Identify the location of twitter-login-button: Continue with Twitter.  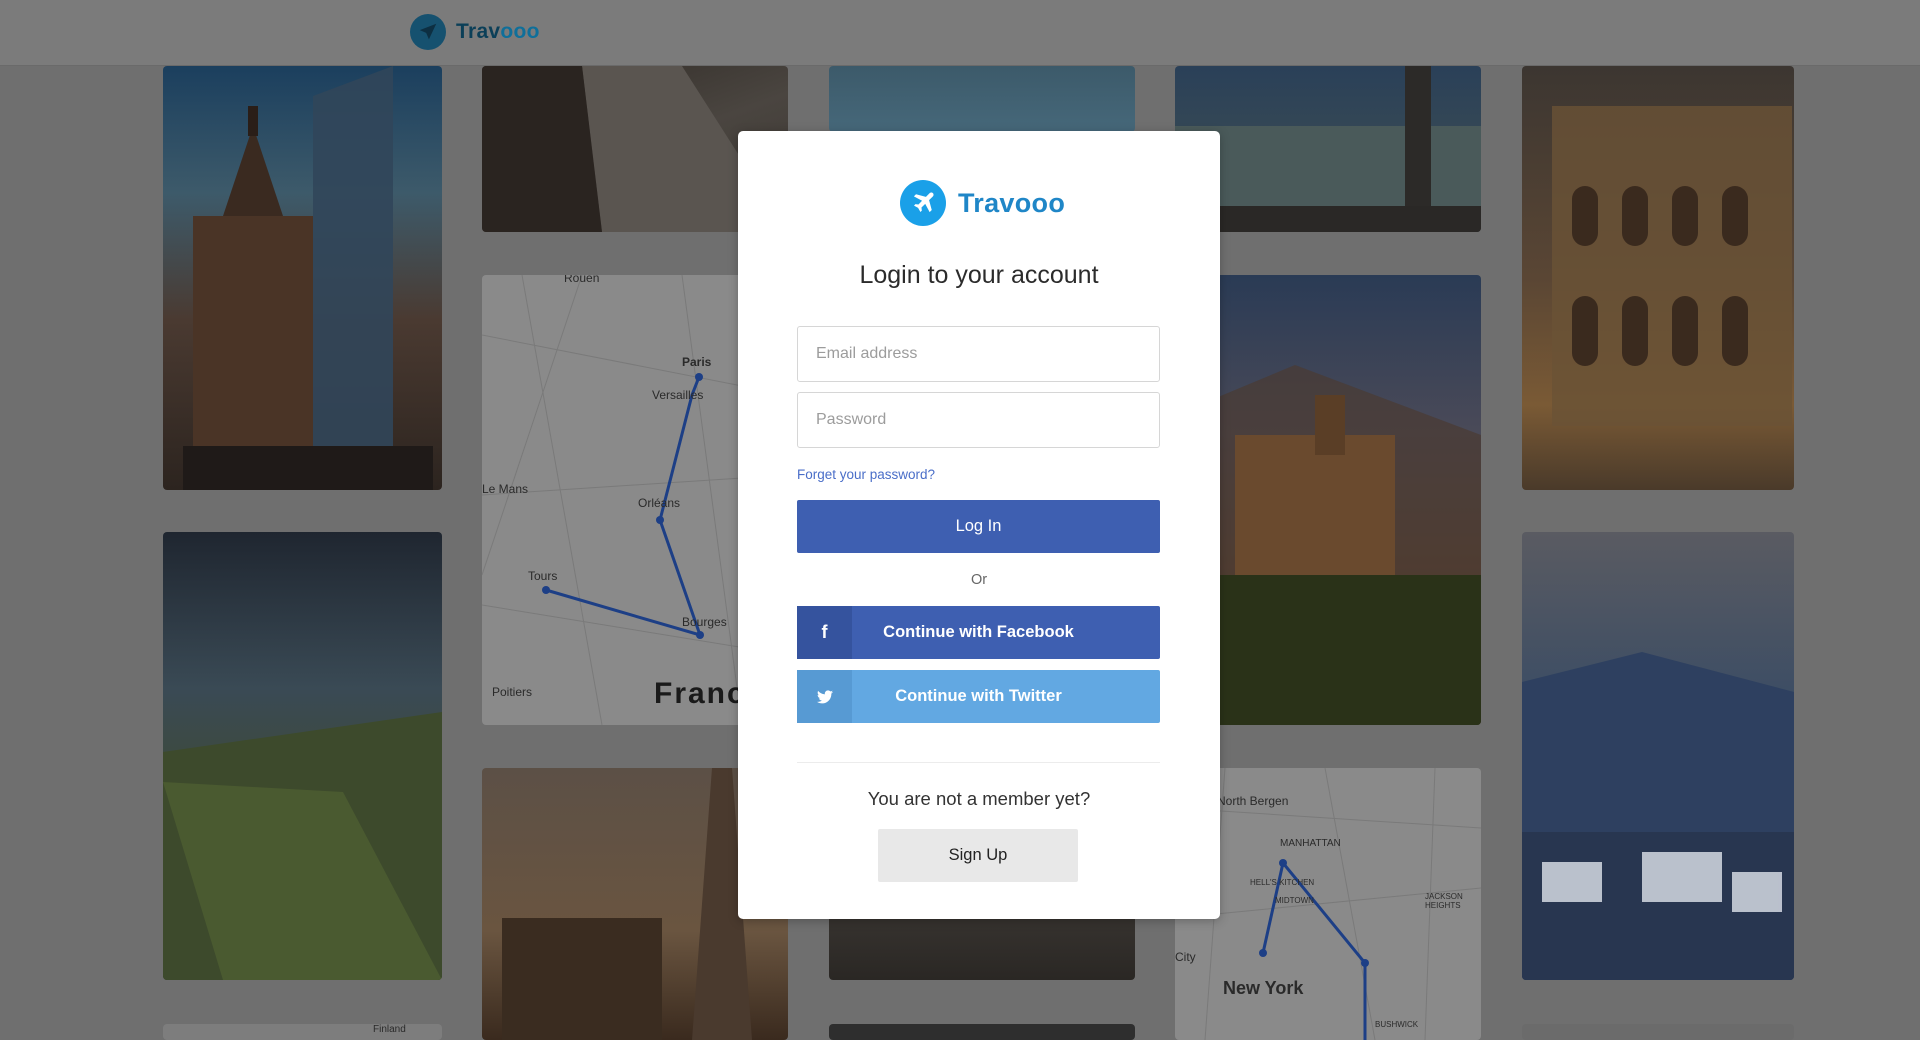
(978, 696).